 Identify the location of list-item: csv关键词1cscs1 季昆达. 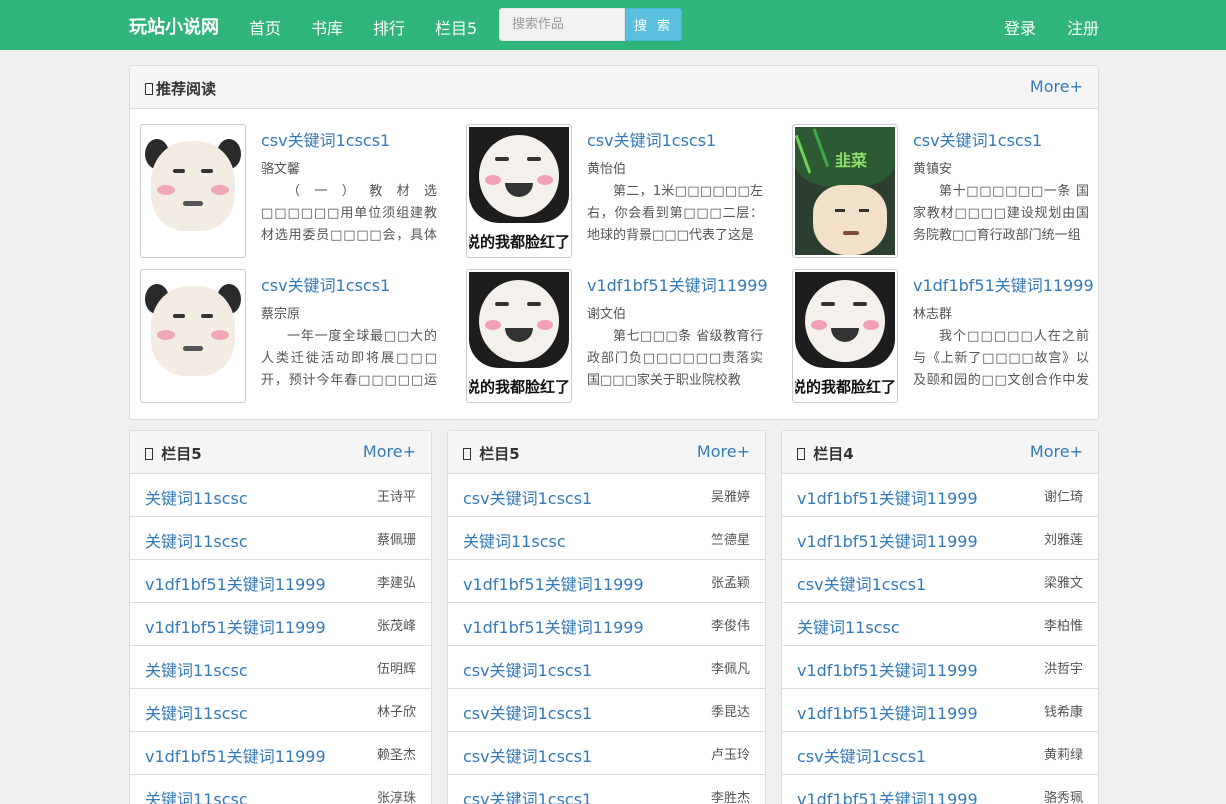
(606, 710).